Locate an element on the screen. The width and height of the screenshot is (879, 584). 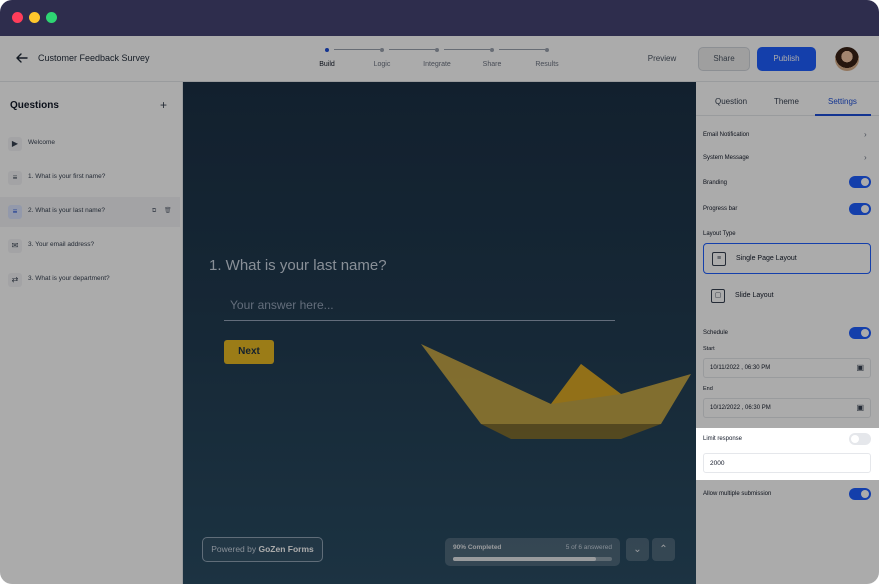
email-notification-label: Email Notification is located at coordinates (726, 135).